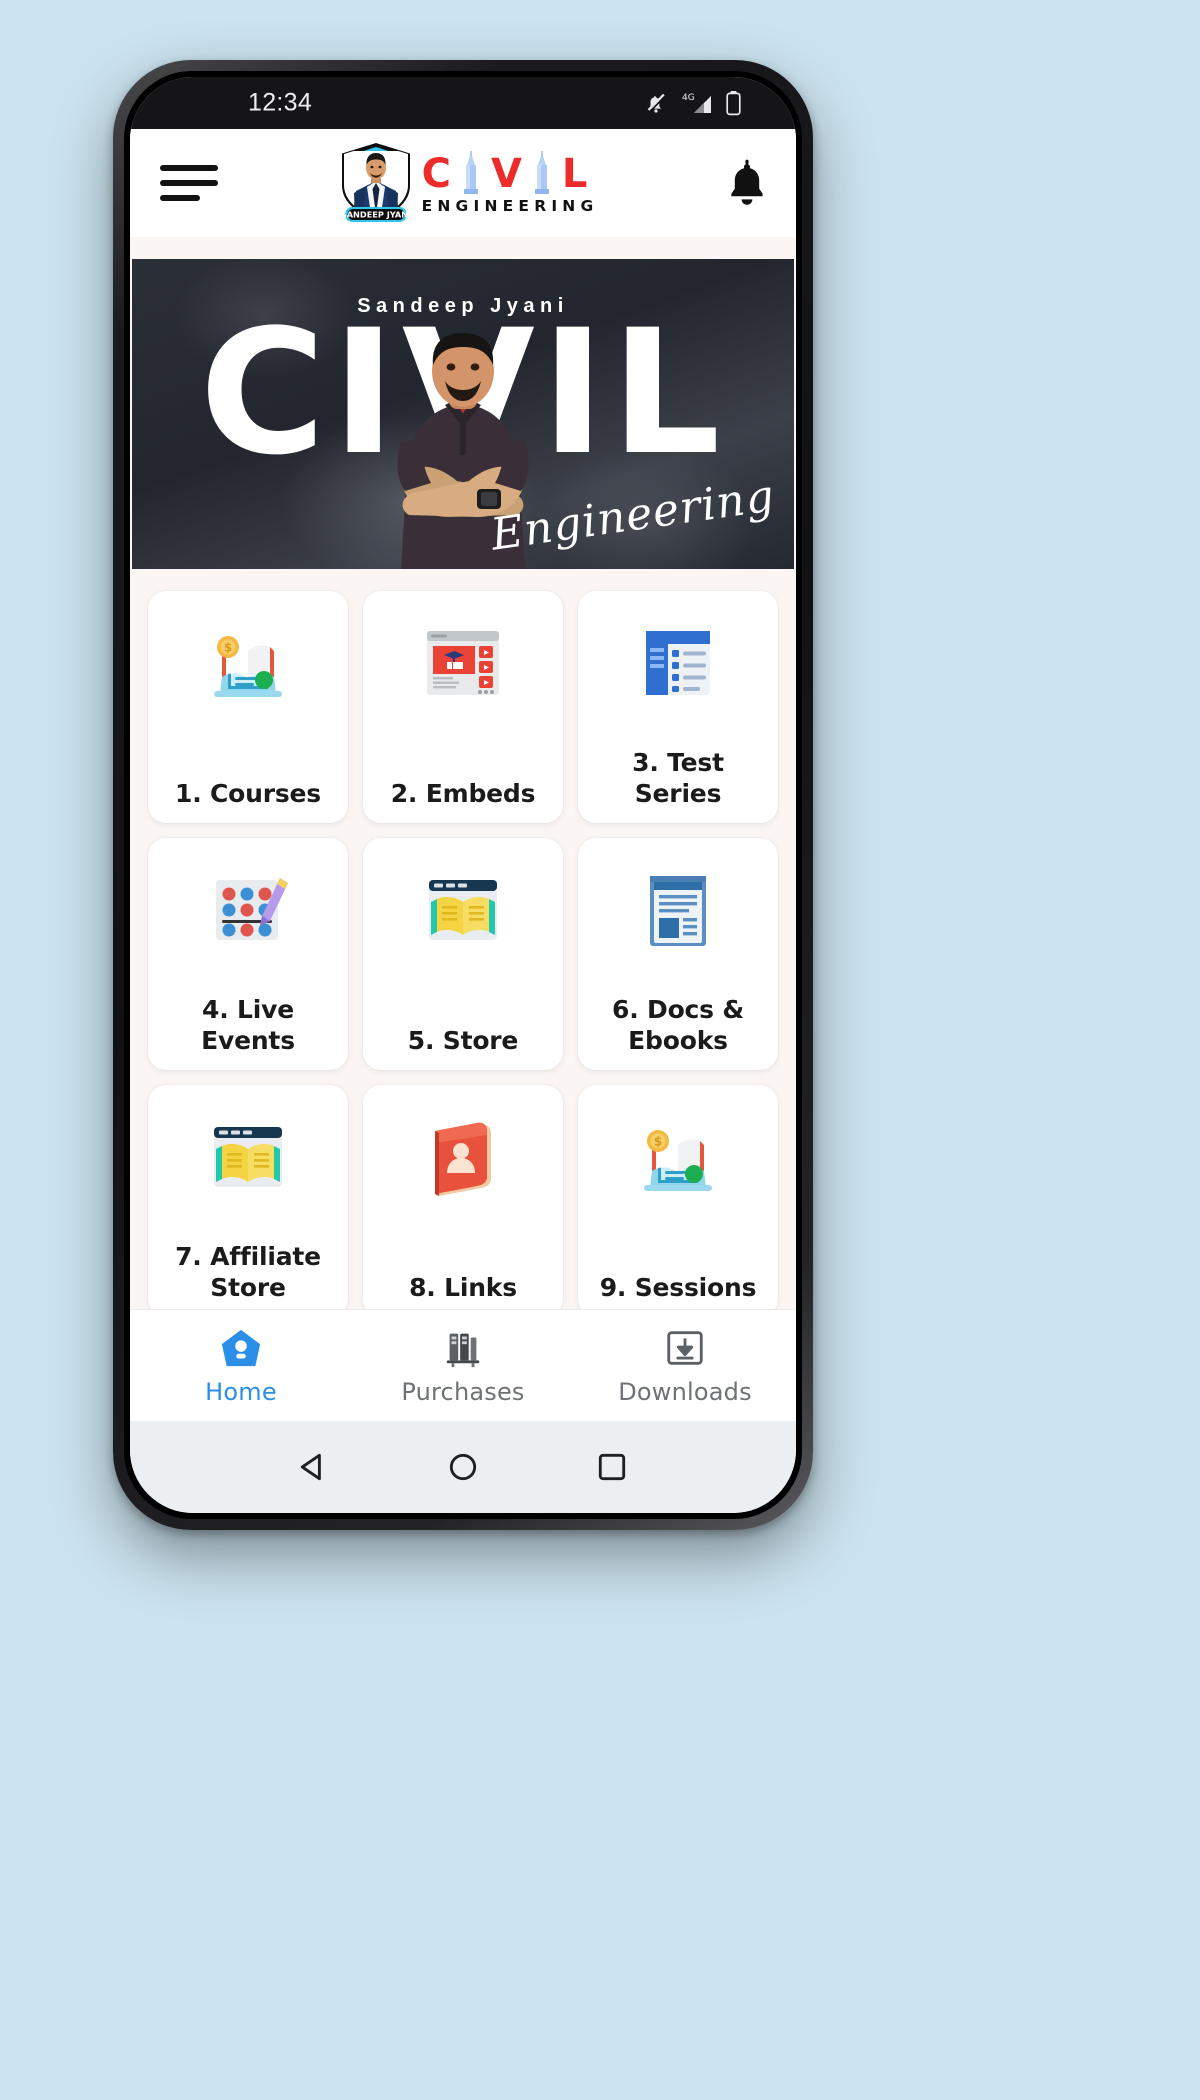 Image resolution: width=1200 pixels, height=2100 pixels. Describe the element at coordinates (375, 214) in the screenshot. I see `badge-name-text: SANDEEP JYANI` at that location.